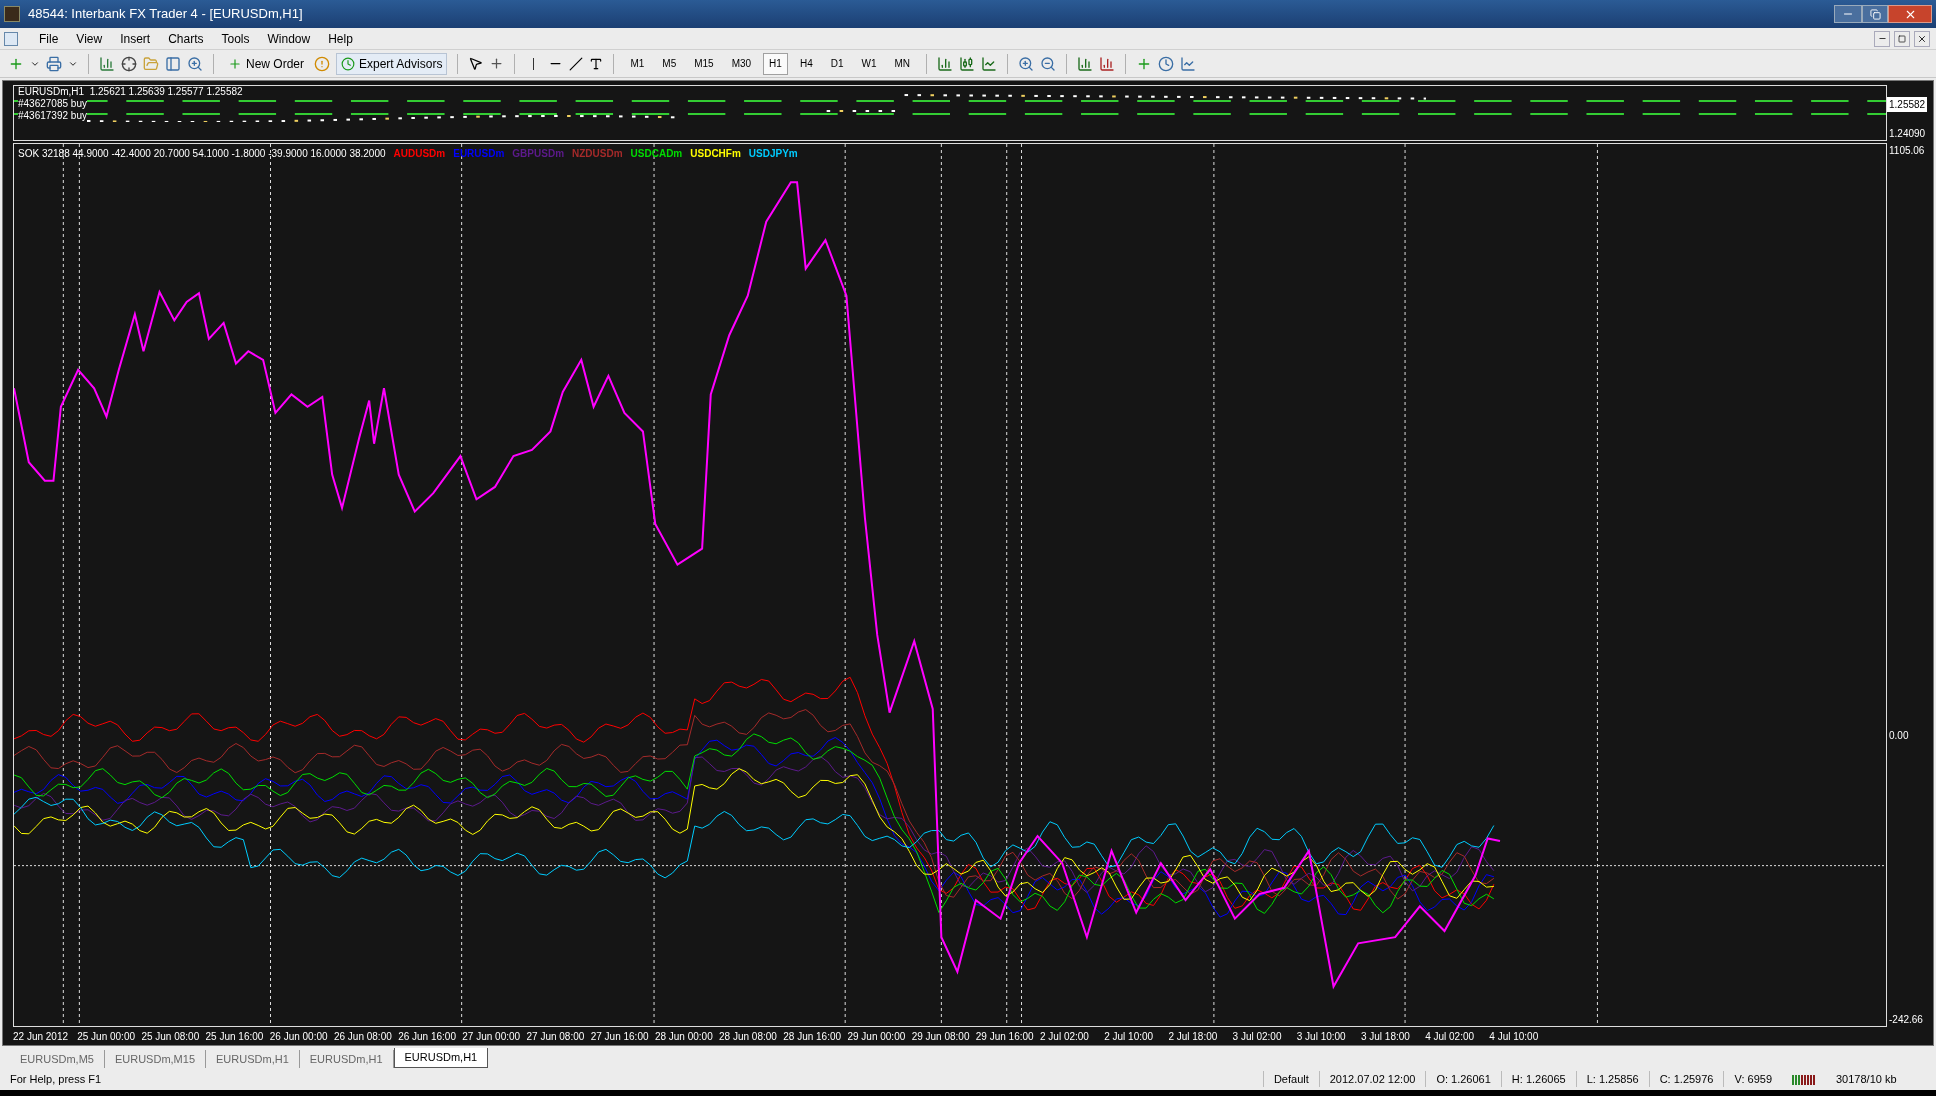 This screenshot has width=1936, height=1096. I want to click on trendline-icon, so click(576, 63).